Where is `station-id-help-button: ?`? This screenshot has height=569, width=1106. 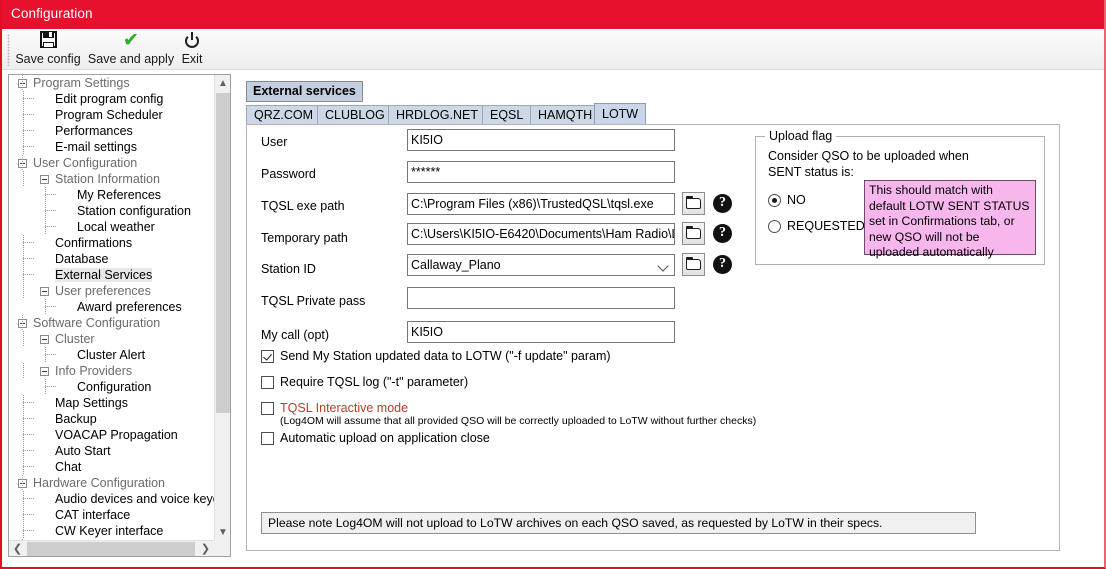
station-id-help-button: ? is located at coordinates (722, 264).